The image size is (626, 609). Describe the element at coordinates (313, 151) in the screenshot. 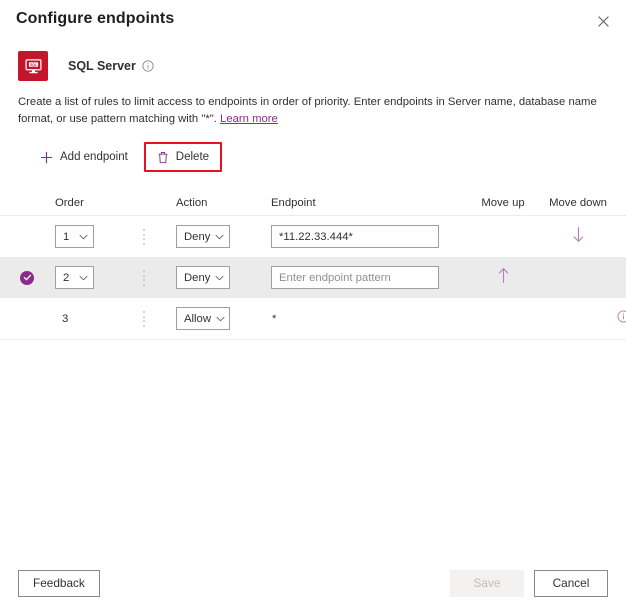

I see `command-bar: Add endpoint Delete` at that location.